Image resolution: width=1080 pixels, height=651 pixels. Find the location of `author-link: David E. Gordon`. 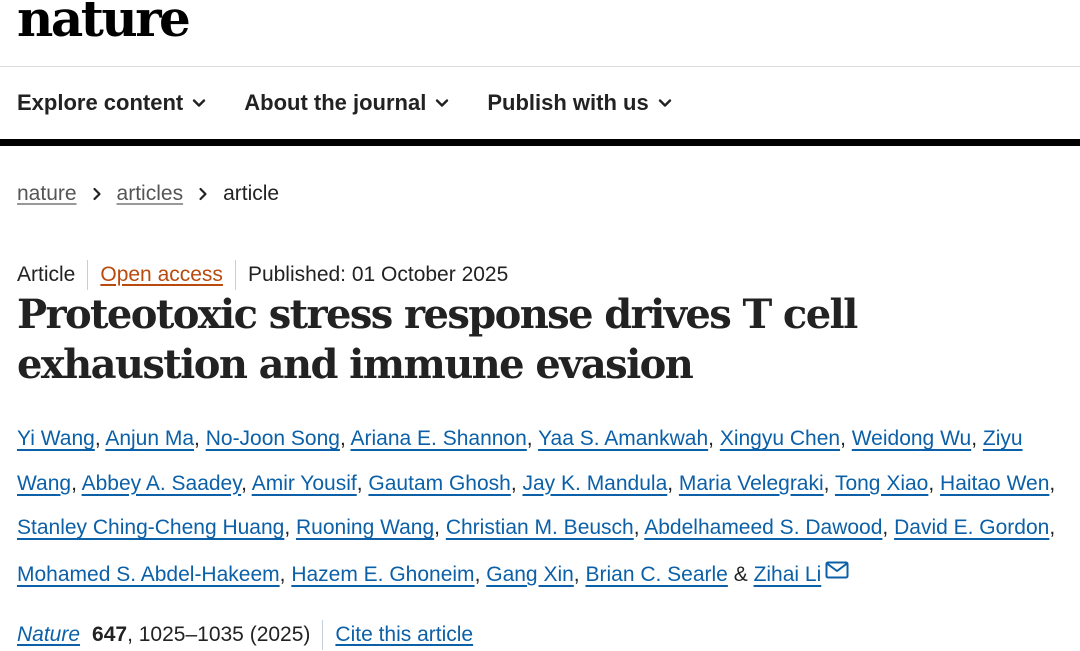

author-link: David E. Gordon is located at coordinates (971, 527).